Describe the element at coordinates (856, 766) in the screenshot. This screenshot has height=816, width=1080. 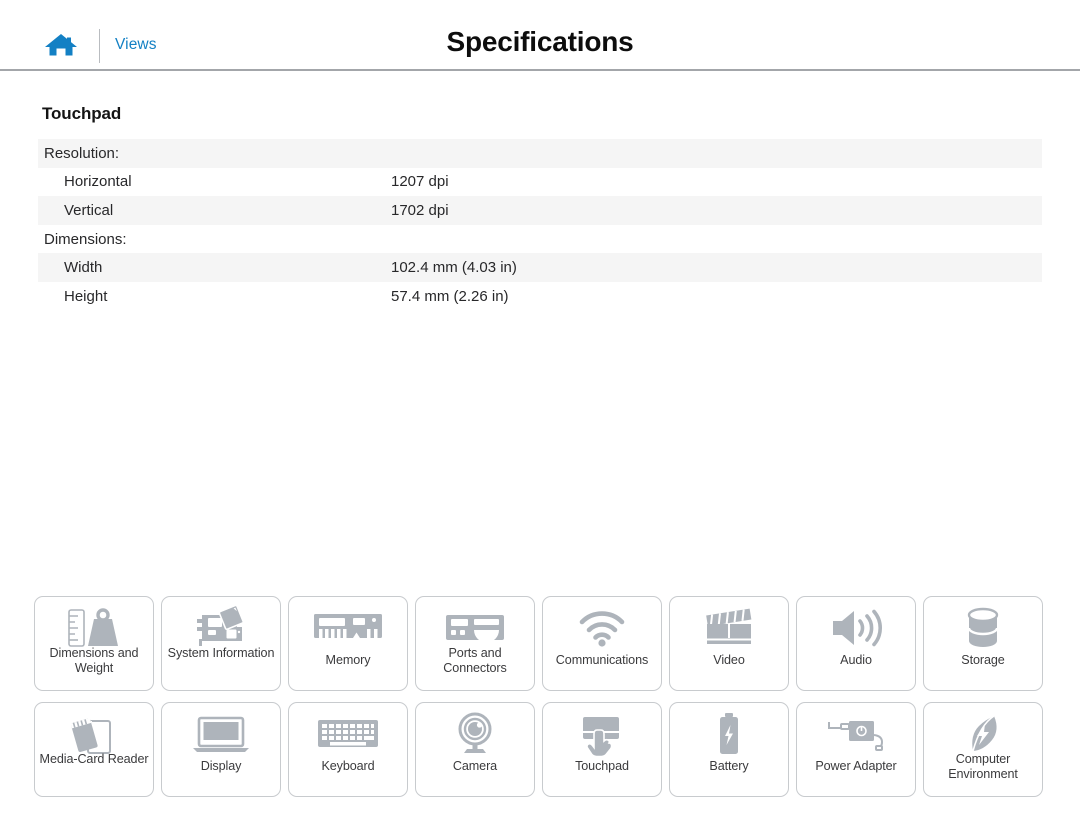
I see `category-tile-label: Power Adapter` at that location.